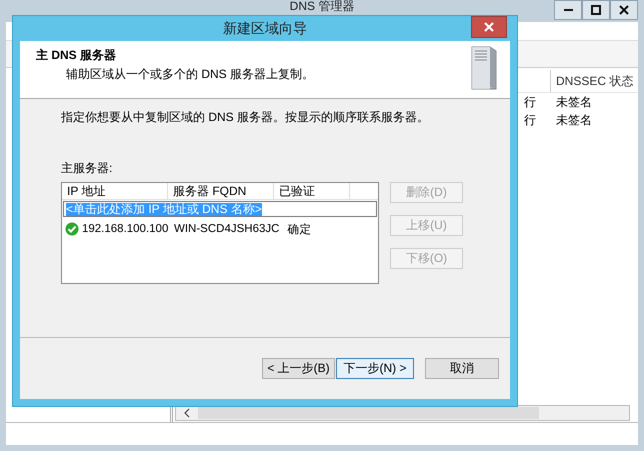 Image resolution: width=644 pixels, height=451 pixels. I want to click on window-title: DNS 管理器, so click(322, 6).